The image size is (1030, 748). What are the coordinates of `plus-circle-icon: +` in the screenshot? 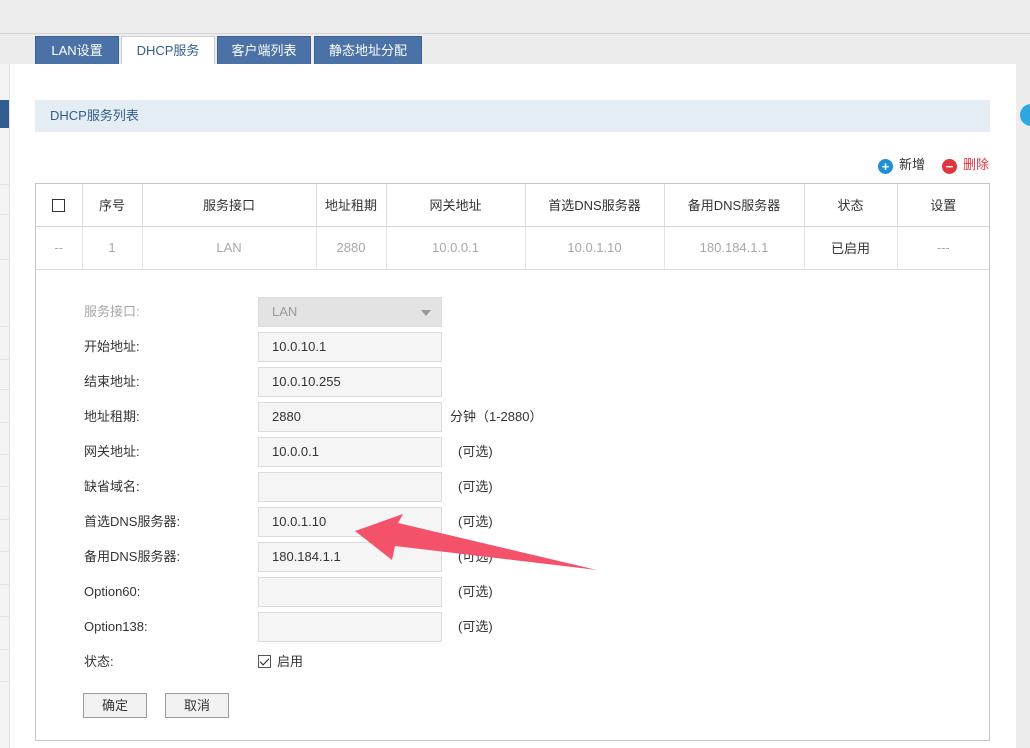 It's located at (885, 166).